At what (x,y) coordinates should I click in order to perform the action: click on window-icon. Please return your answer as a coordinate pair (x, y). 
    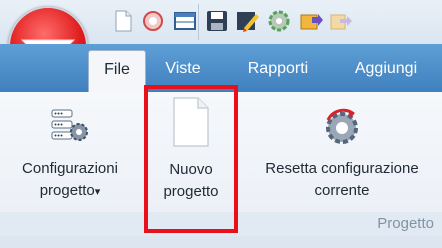
    Looking at the image, I should click on (185, 23).